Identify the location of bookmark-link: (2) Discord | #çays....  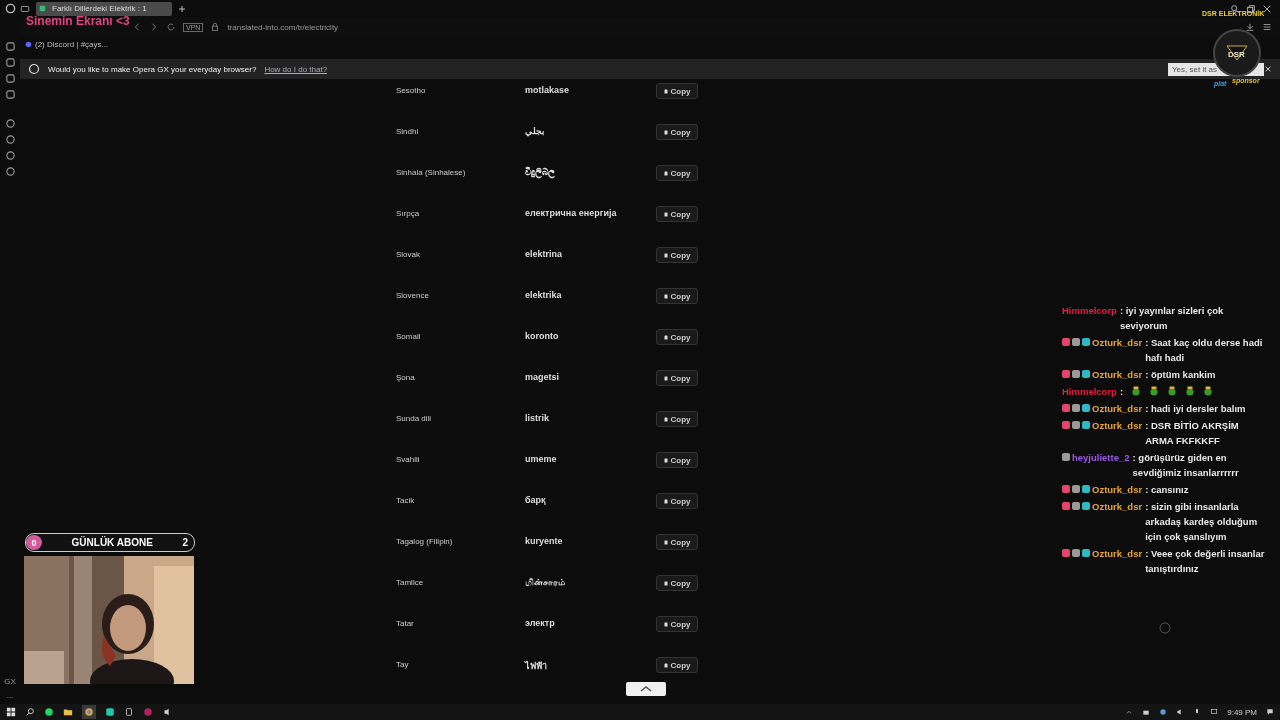
(67, 44).